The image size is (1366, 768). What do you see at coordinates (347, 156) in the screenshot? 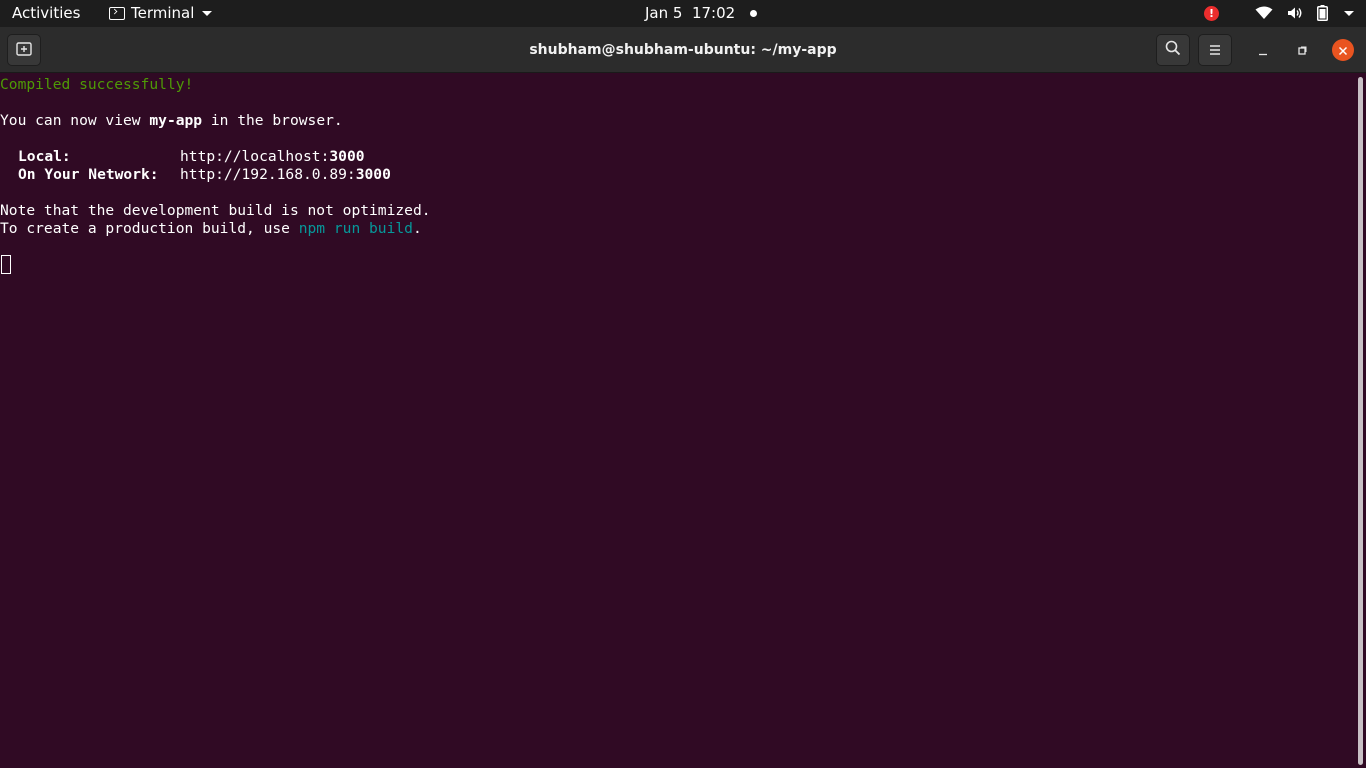
I see `local-port: 3000` at bounding box center [347, 156].